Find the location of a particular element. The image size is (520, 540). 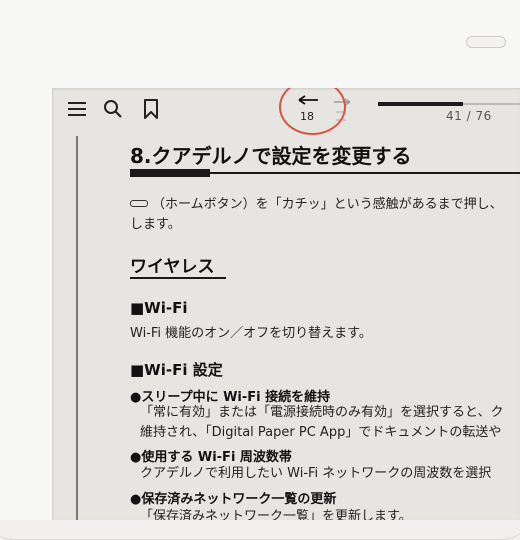

wifi-description: Wi-Fi 機能のオン／オフを切り替えます。 is located at coordinates (251, 333).